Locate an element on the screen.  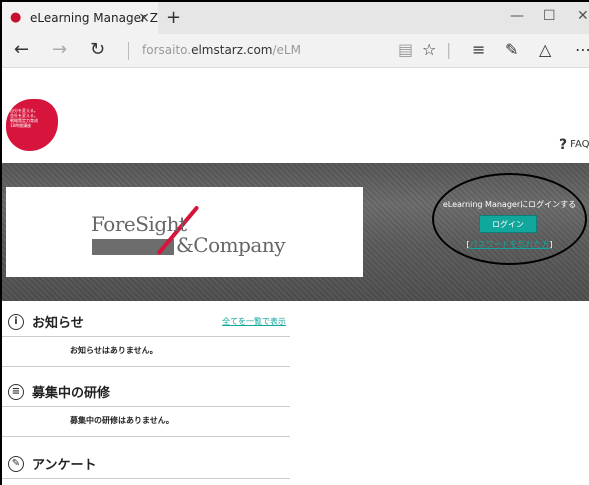
share-icon: △ is located at coordinates (545, 49).